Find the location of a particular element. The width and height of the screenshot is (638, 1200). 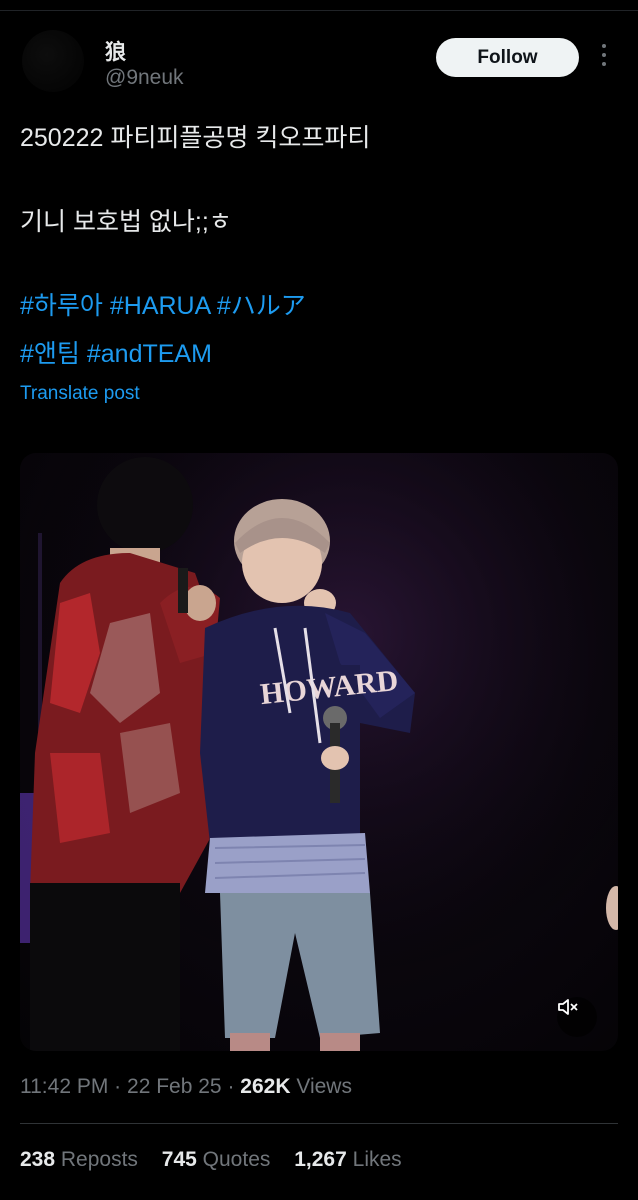

top-divider is located at coordinates (319, 10).